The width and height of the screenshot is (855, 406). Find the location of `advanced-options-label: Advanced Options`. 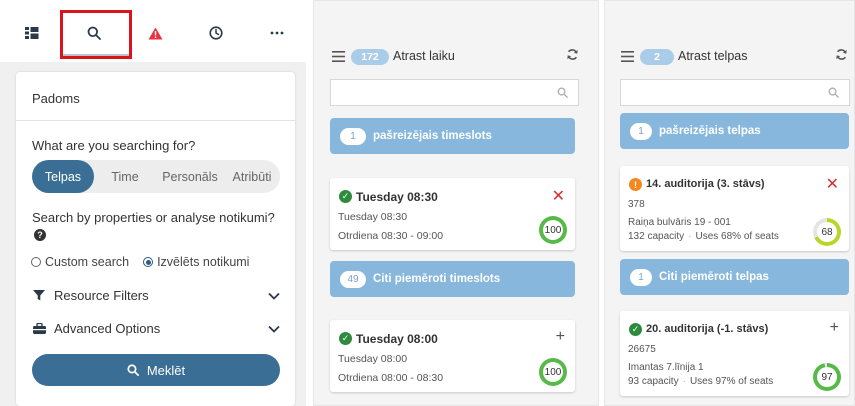

advanced-options-label: Advanced Options is located at coordinates (107, 328).